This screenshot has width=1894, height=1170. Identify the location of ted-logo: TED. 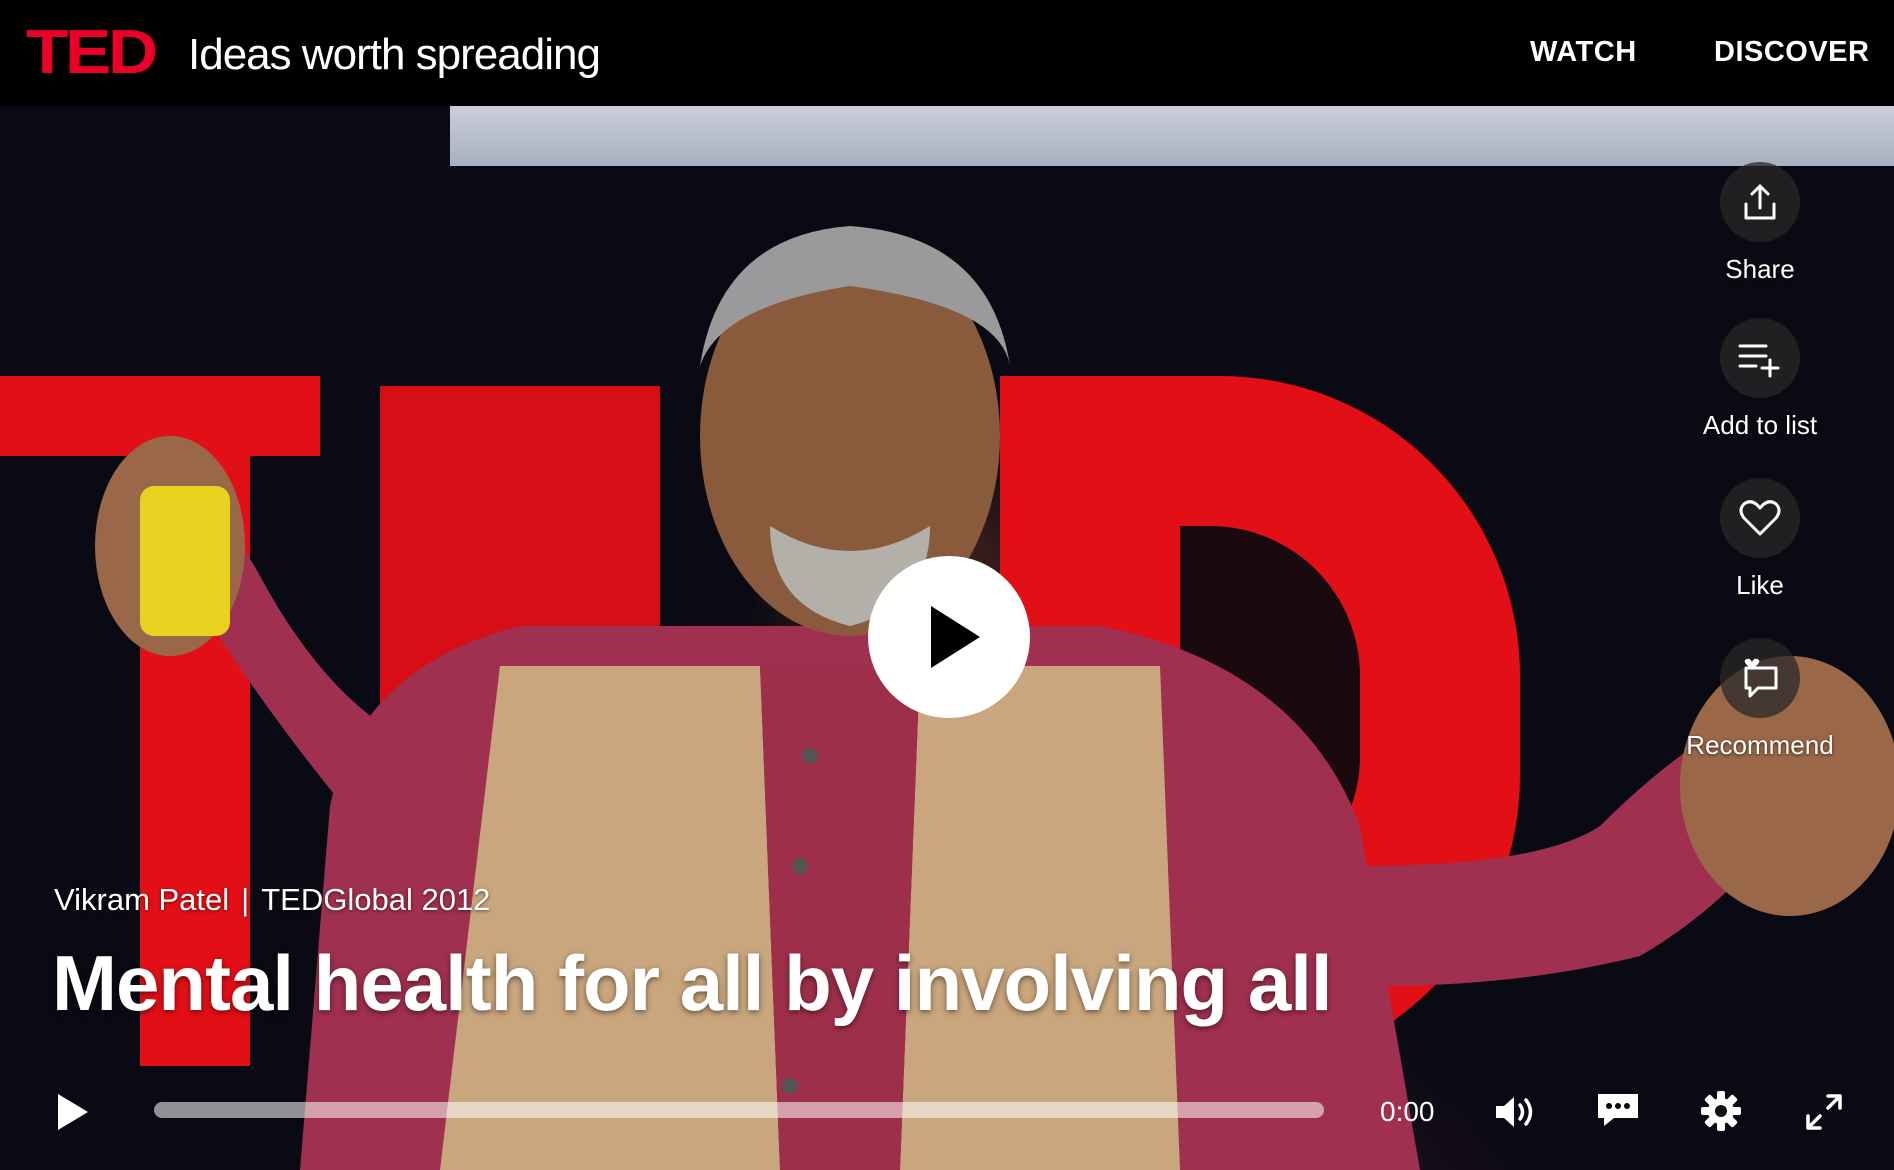
(92, 53).